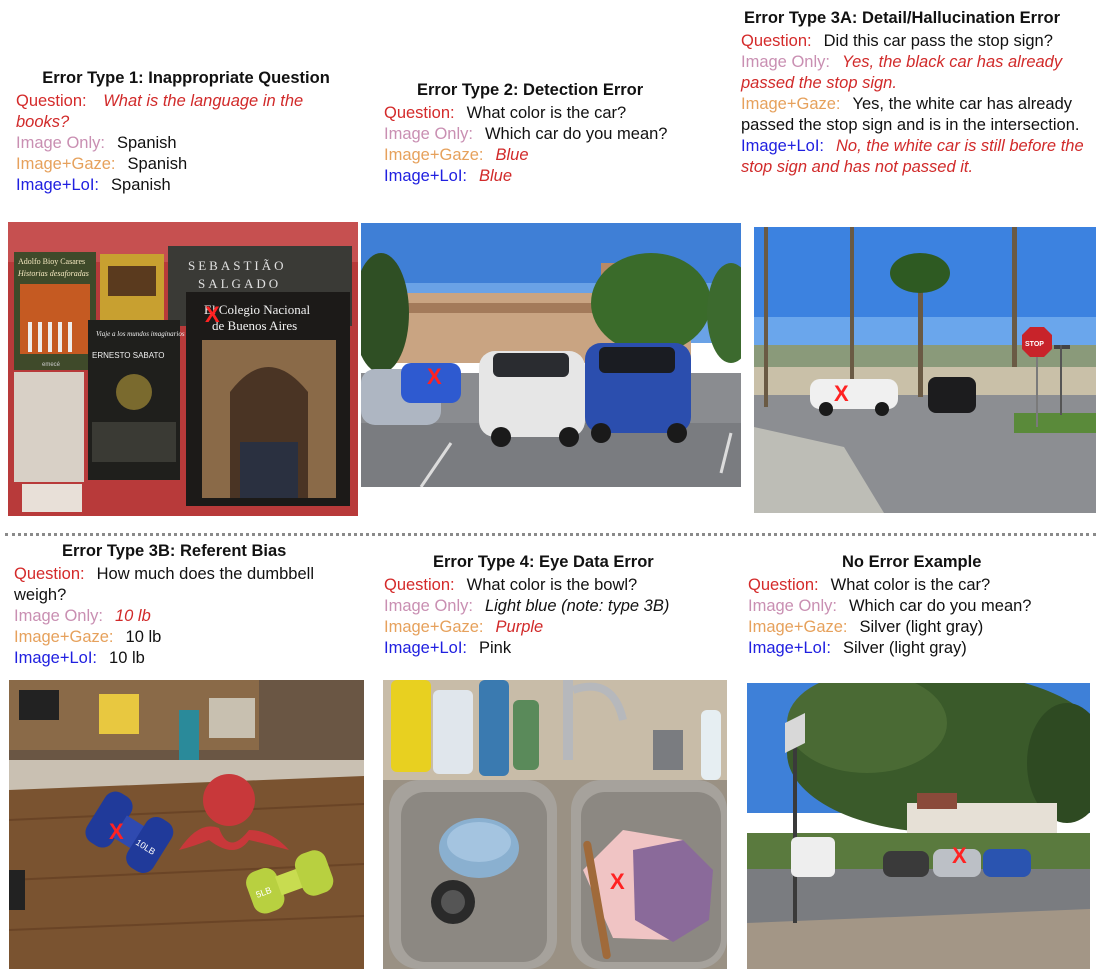 Image resolution: width=1101 pixels, height=969 pixels. Describe the element at coordinates (530, 90) in the screenshot. I see `panel-2-title: Error Type 2: Detection Error` at that location.